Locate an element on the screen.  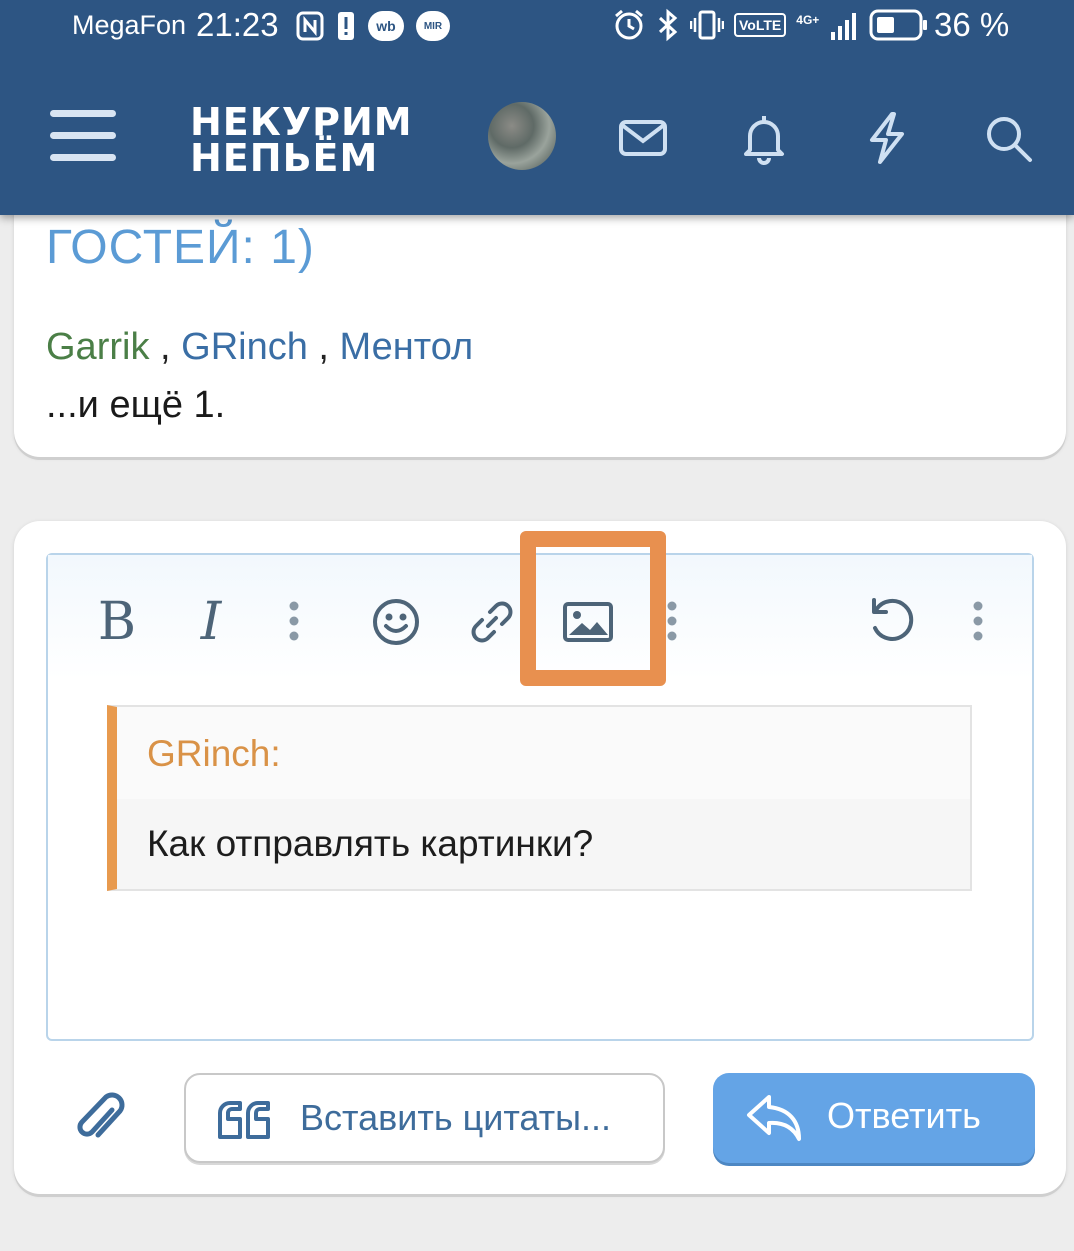
mir-app-icon: MIR is located at coordinates (433, 26).